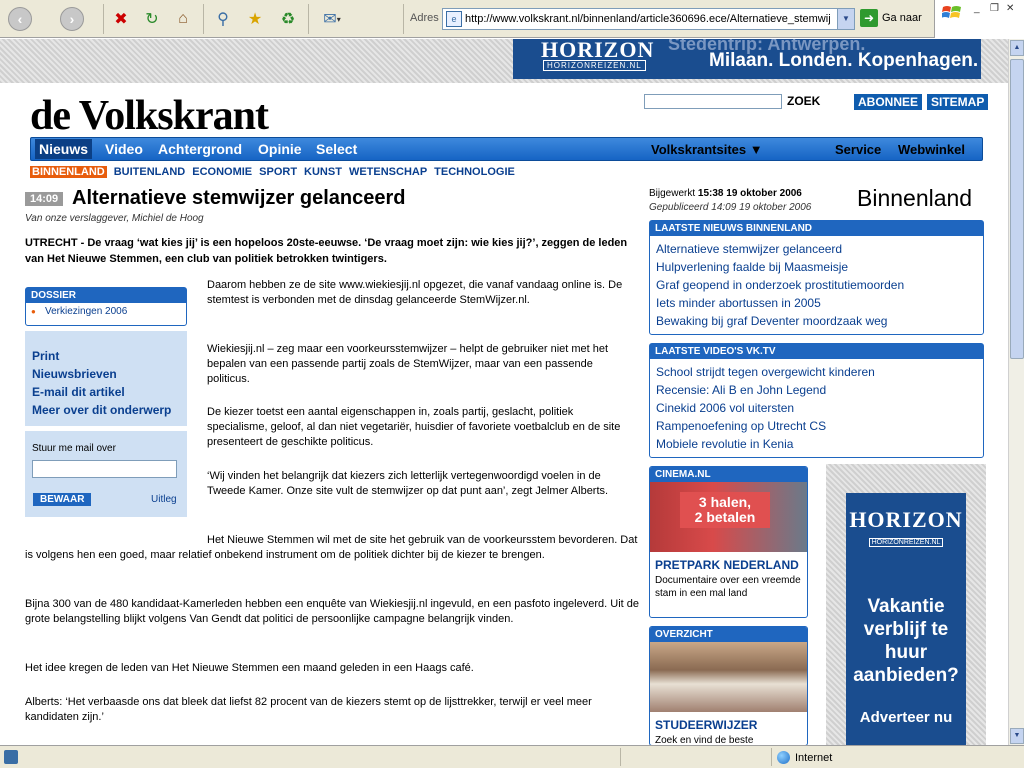  I want to click on nav-volkskrantsites: Volkskrantsites ▼, so click(707, 149).